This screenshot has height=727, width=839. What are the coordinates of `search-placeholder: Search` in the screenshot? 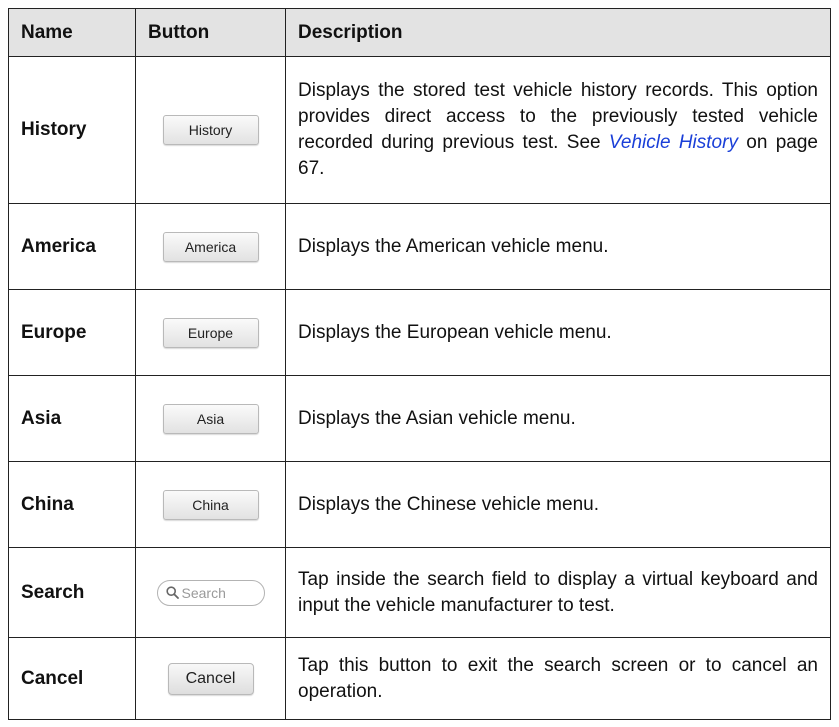 It's located at (203, 592).